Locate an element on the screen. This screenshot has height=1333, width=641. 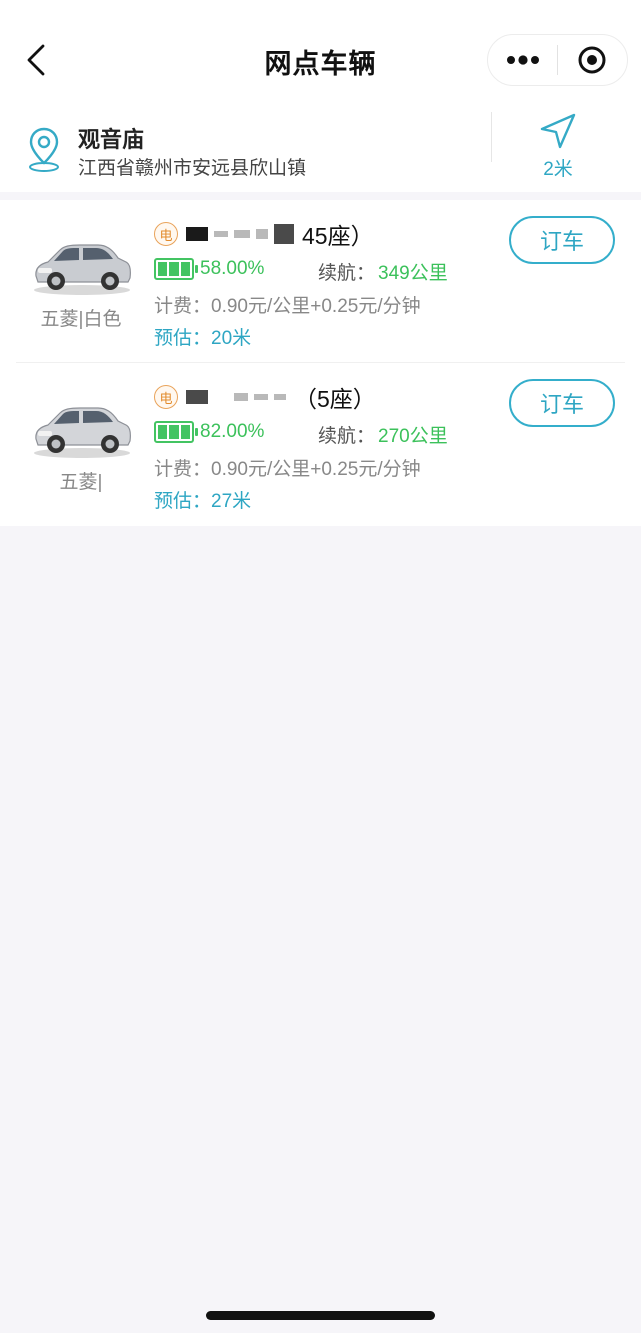
station-address: 江西省赣州市安远县欣山镇 is located at coordinates (192, 168).